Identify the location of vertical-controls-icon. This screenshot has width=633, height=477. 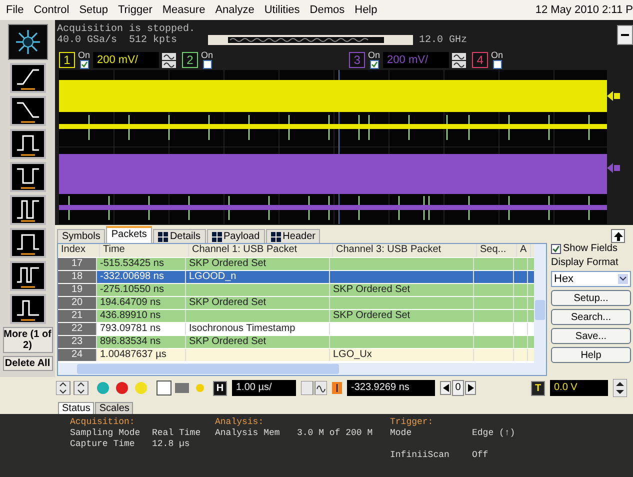
(73, 388).